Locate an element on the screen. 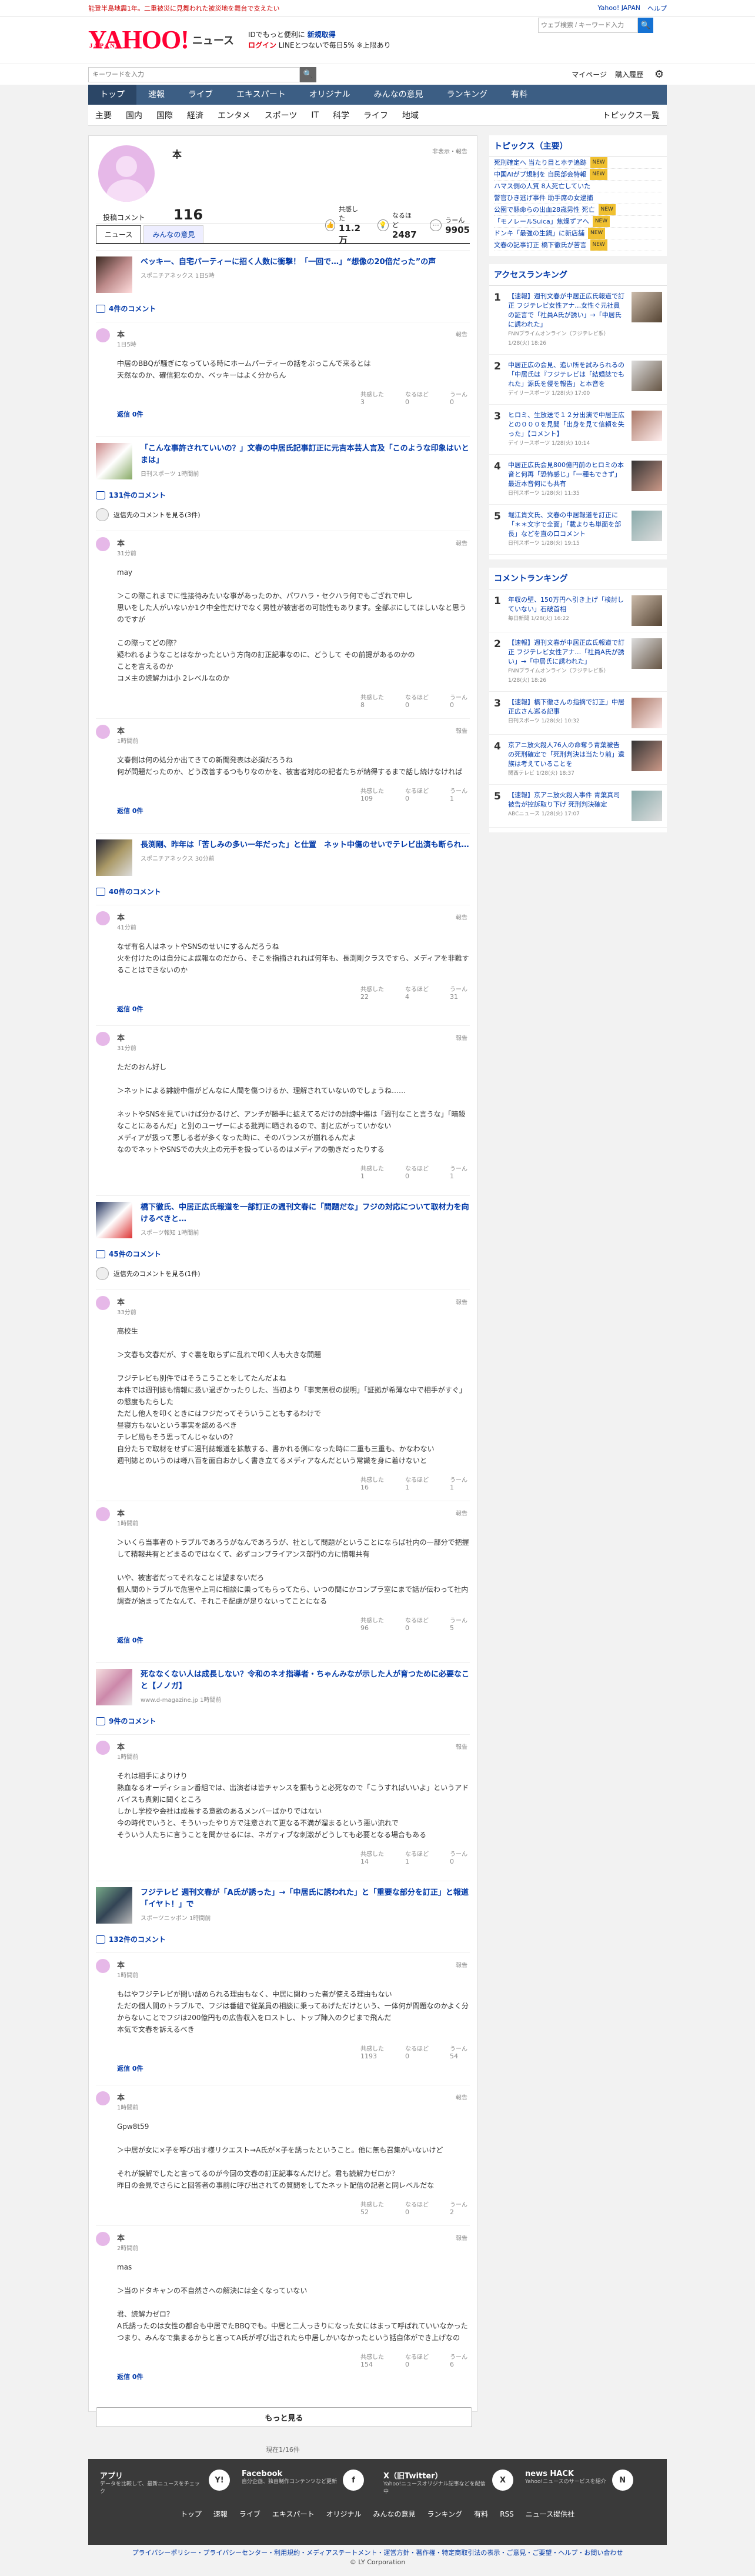 The image size is (755, 2576). footer-col: X（旧Twitter） Yahoo!ニュースオリジナル記事などを配信中 X is located at coordinates (448, 2483).